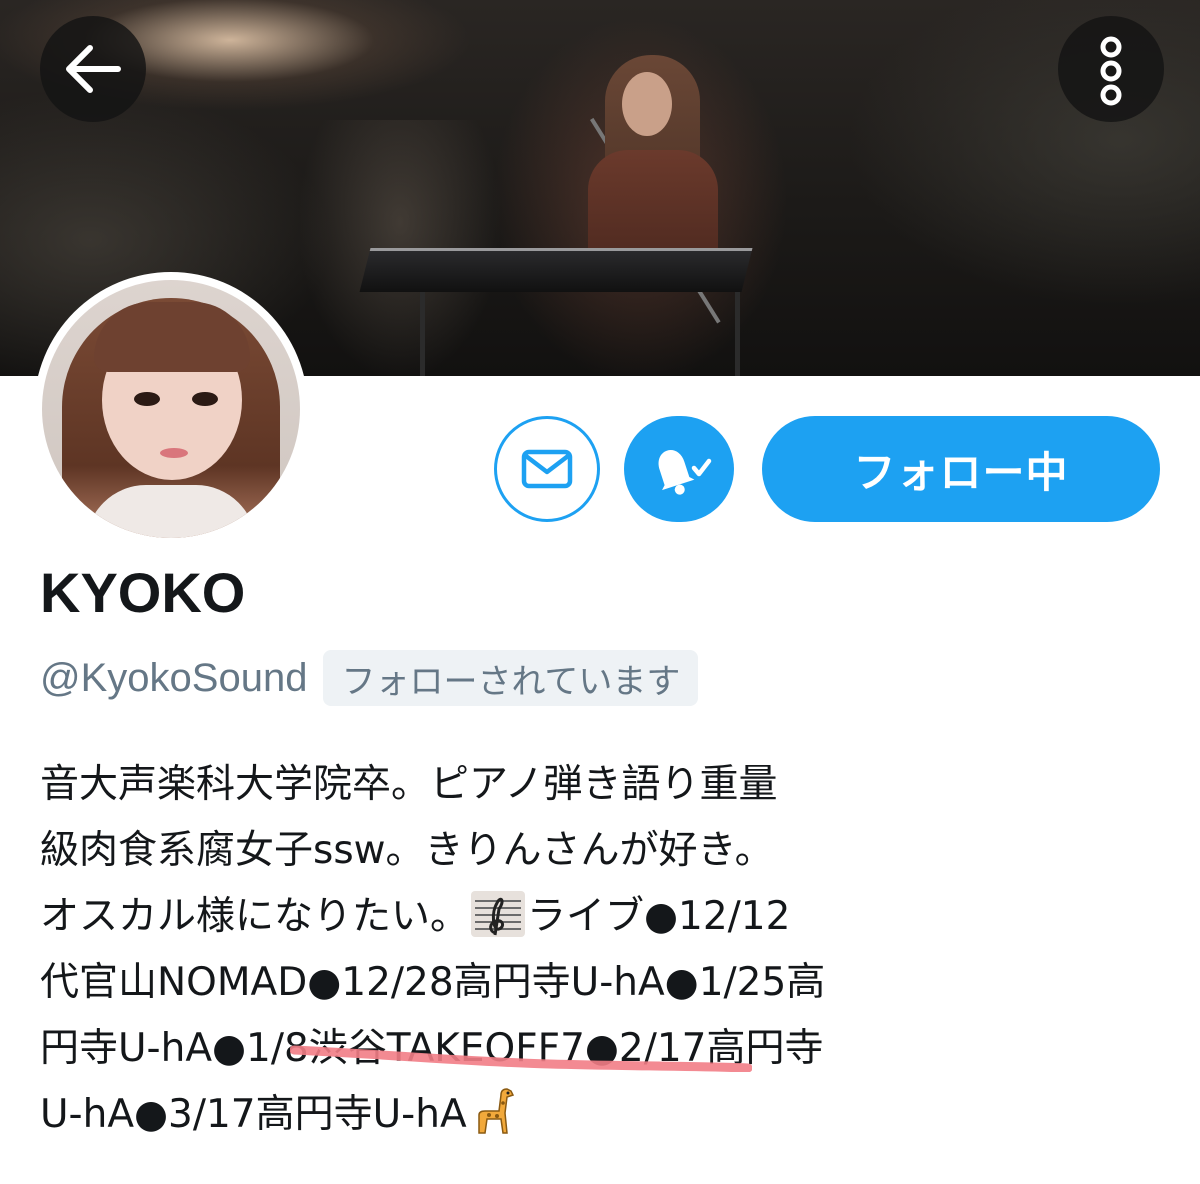 Image resolution: width=1200 pixels, height=1184 pixels. What do you see at coordinates (647, 104) in the screenshot?
I see `performer-face` at bounding box center [647, 104].